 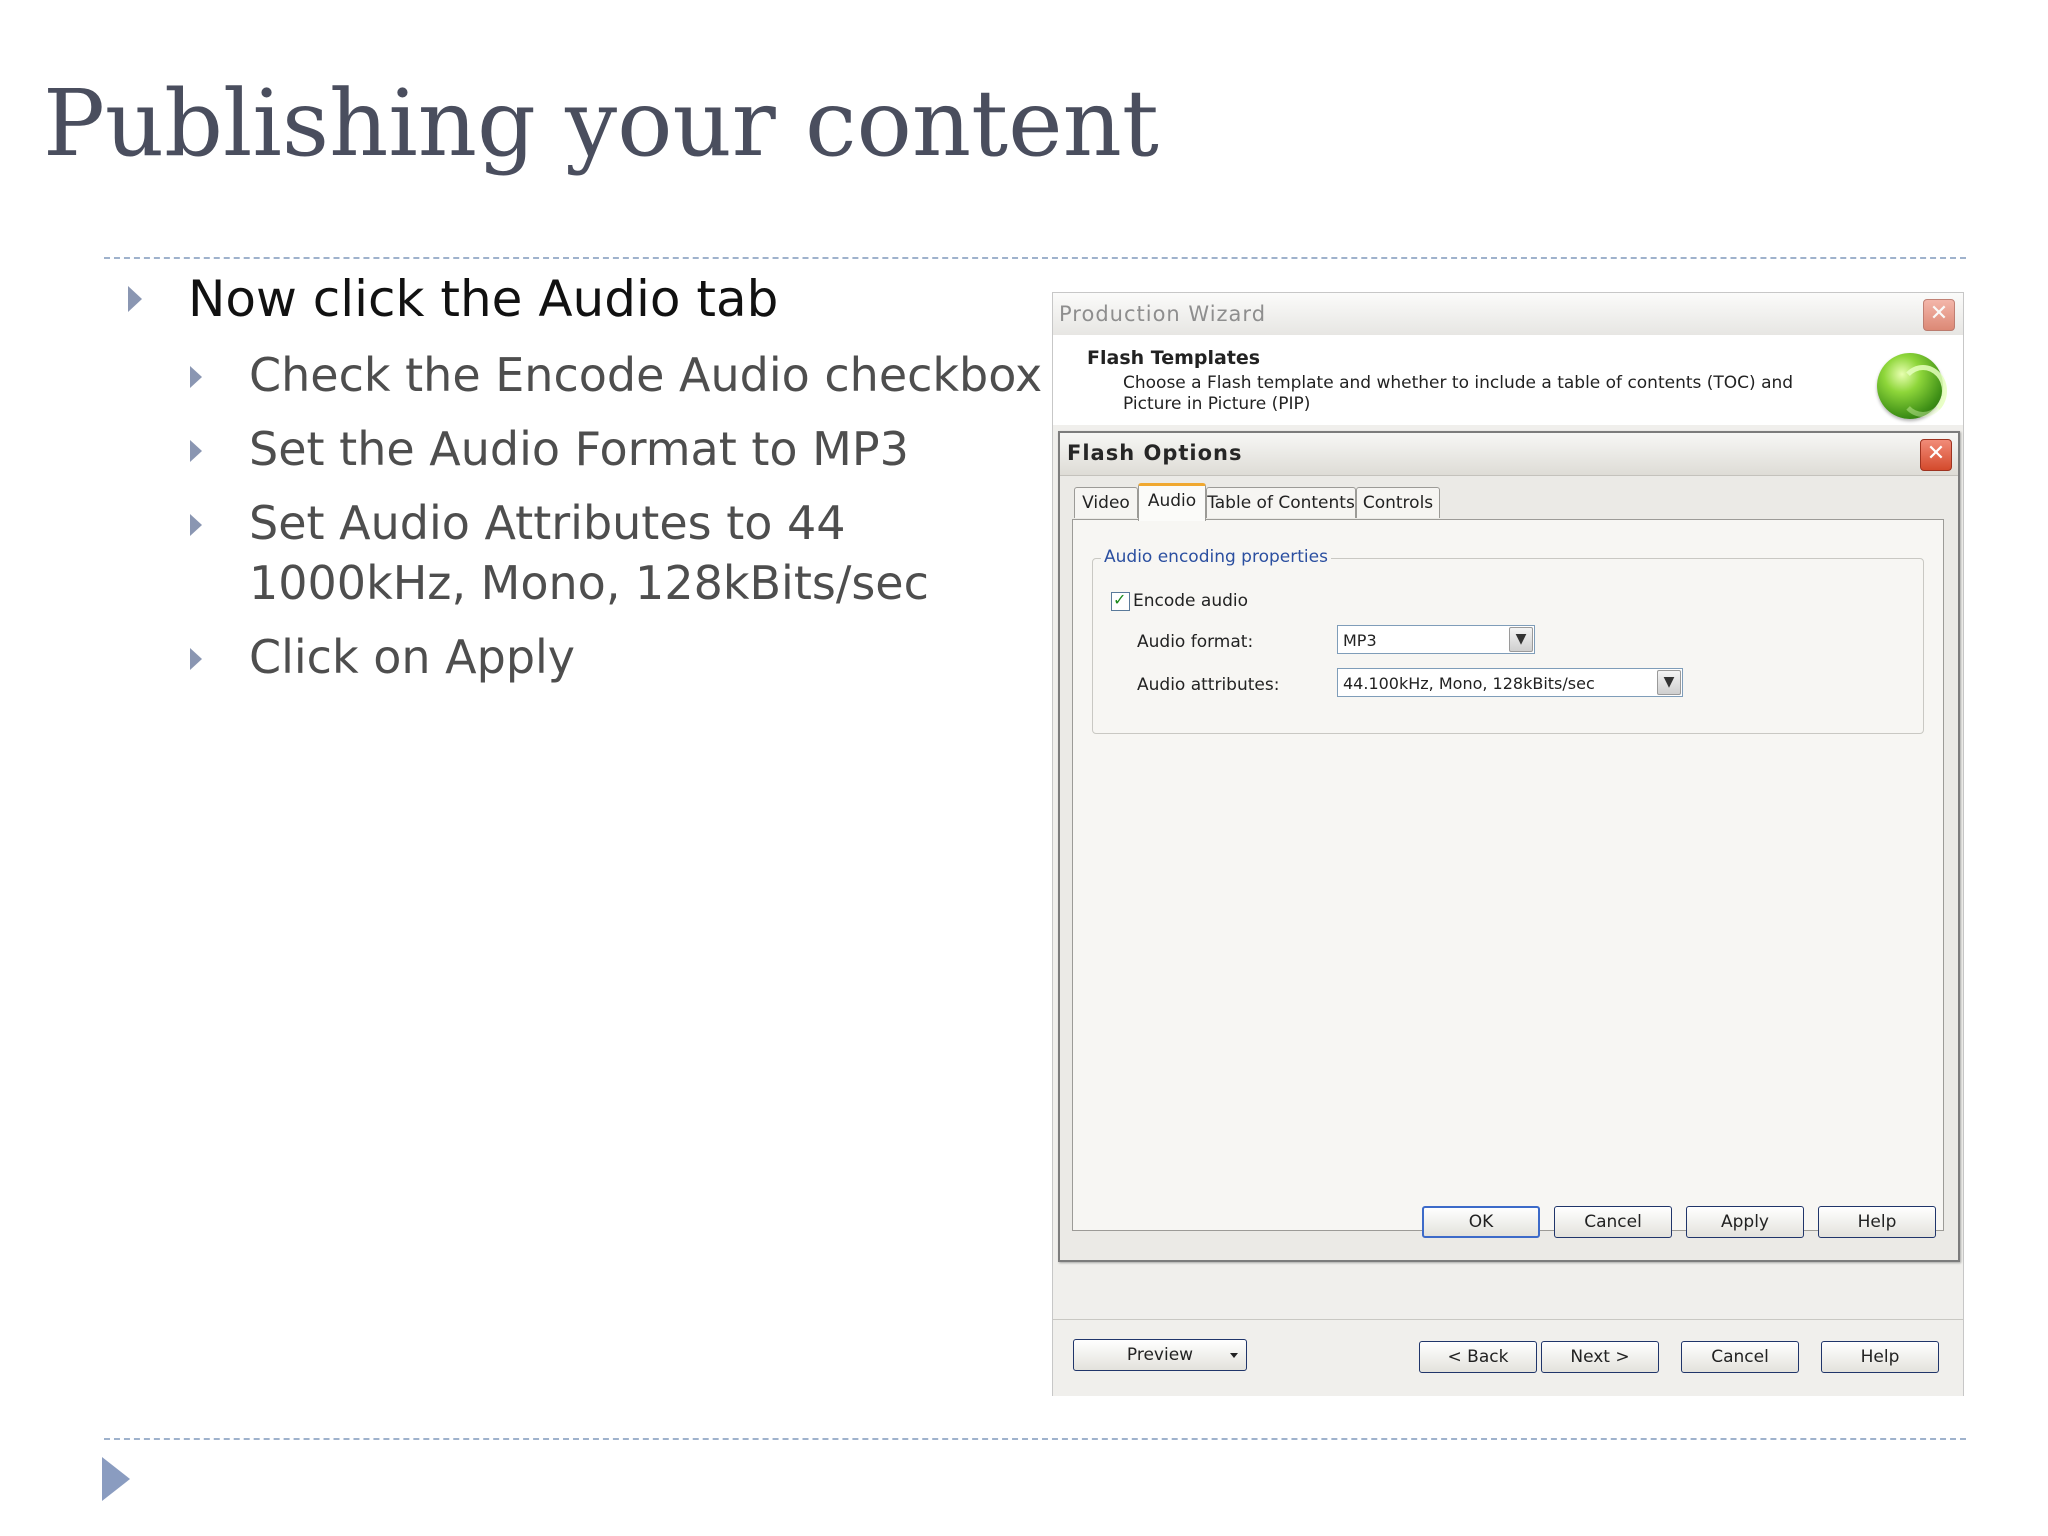 What do you see at coordinates (1481, 1222) in the screenshot?
I see `ok-button: OK` at bounding box center [1481, 1222].